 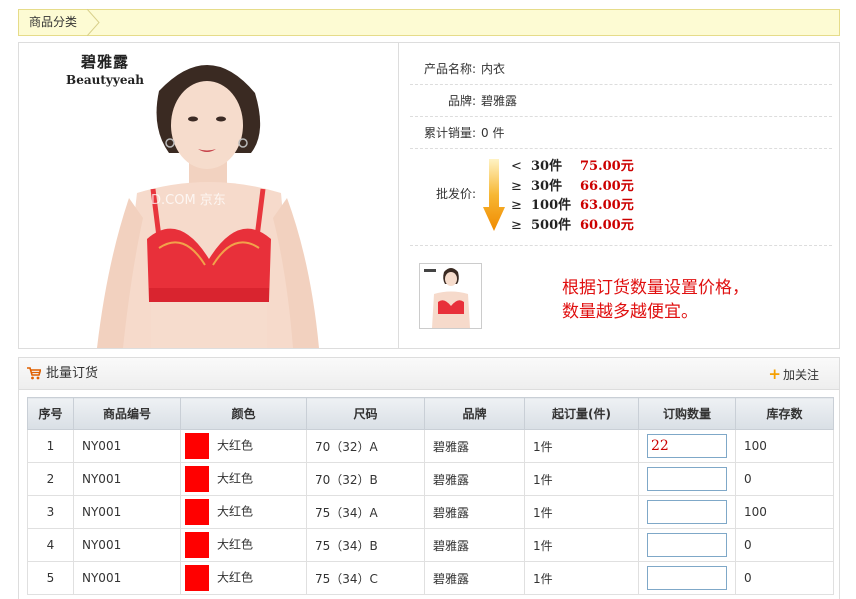 What do you see at coordinates (621, 69) in the screenshot?
I see `product-name-row: 产品名称: 内衣` at bounding box center [621, 69].